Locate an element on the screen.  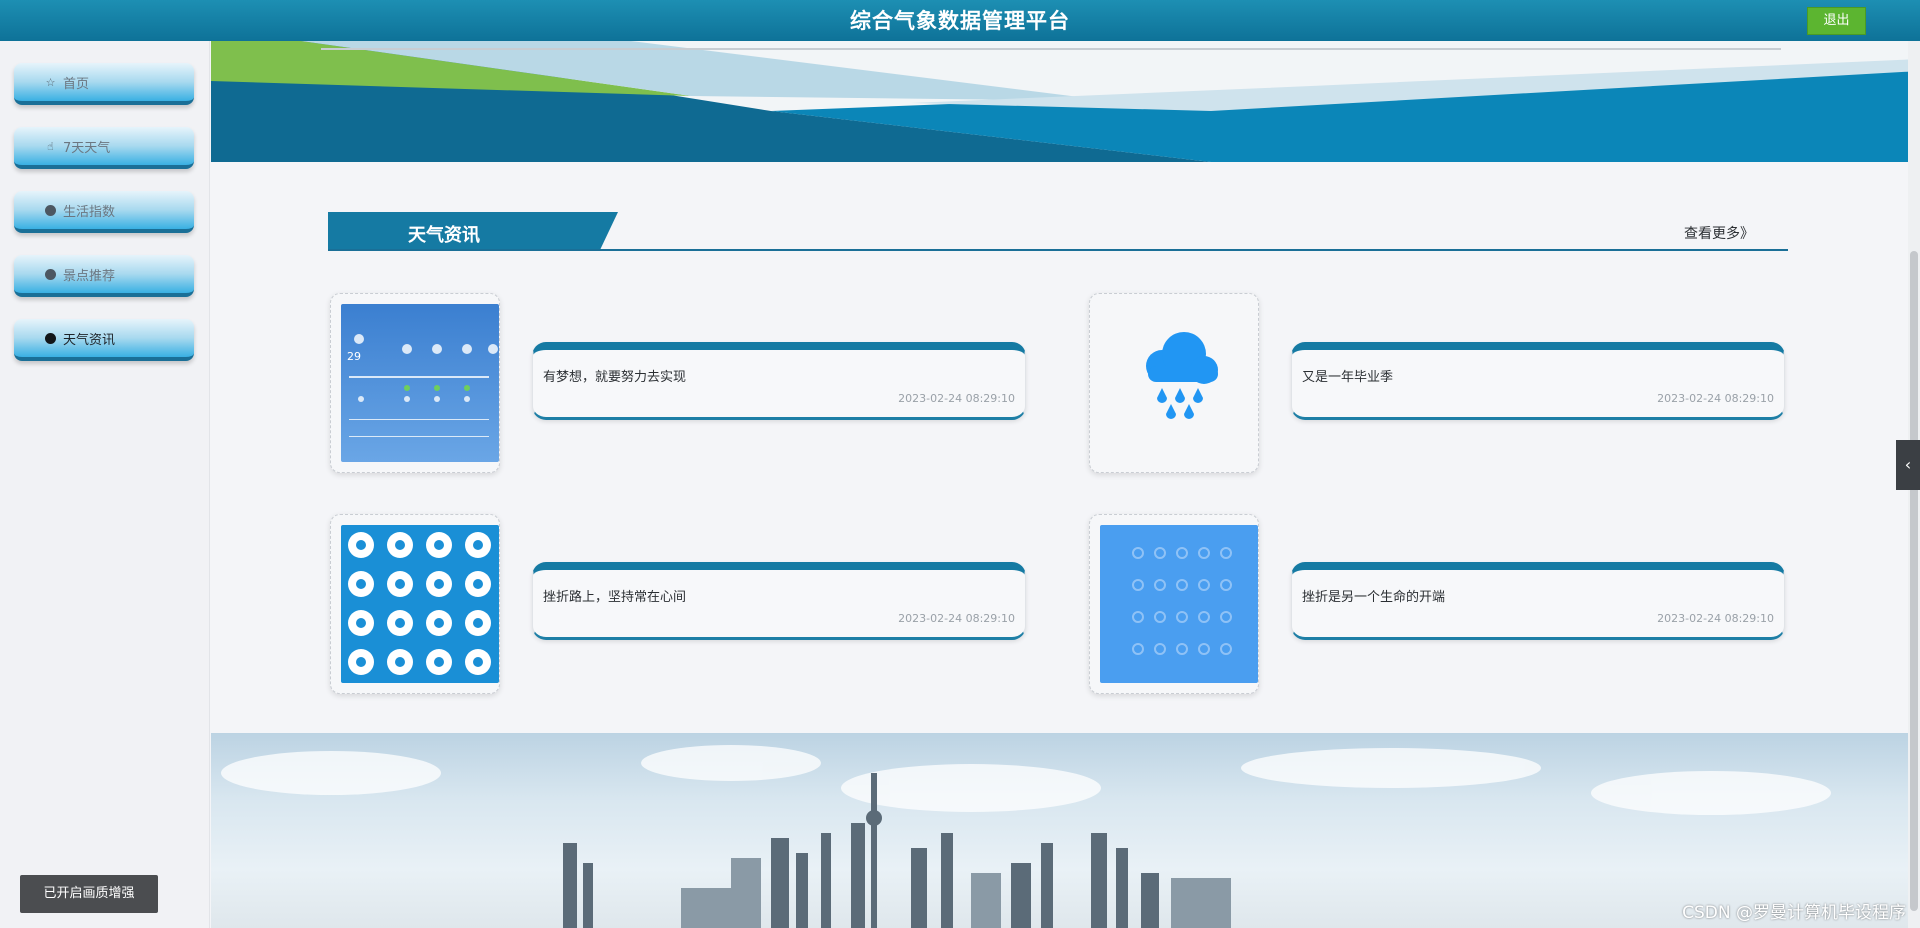
news-image-card: 29 is located at coordinates (415, 383).